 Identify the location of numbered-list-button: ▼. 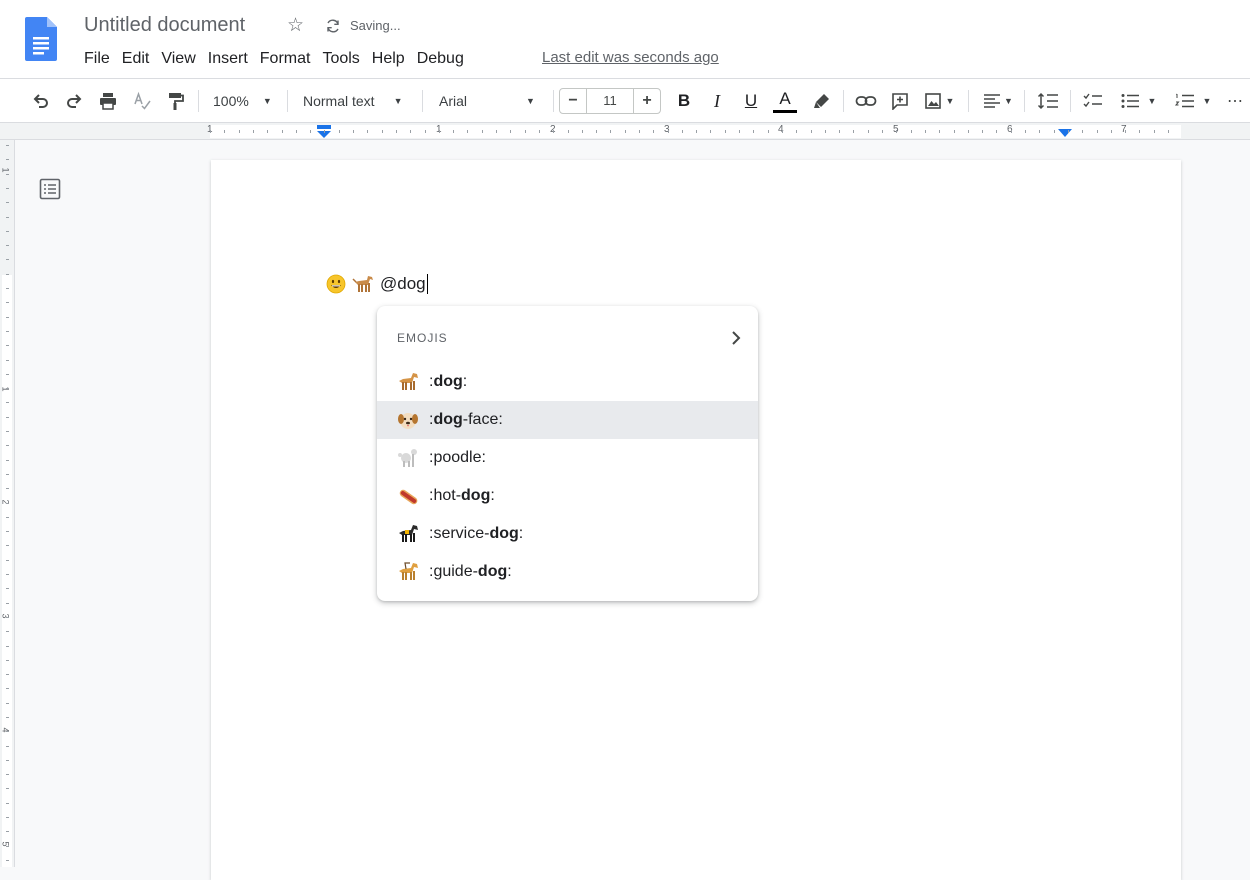
(1193, 101).